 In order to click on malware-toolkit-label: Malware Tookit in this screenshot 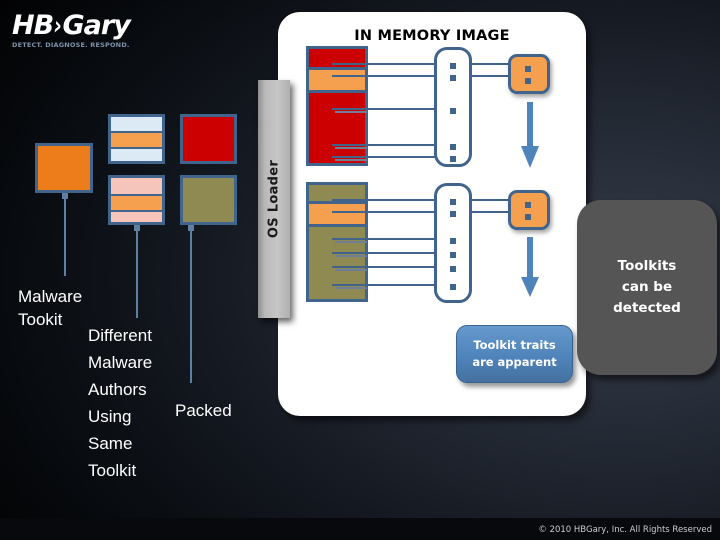, I will do `click(50, 308)`.